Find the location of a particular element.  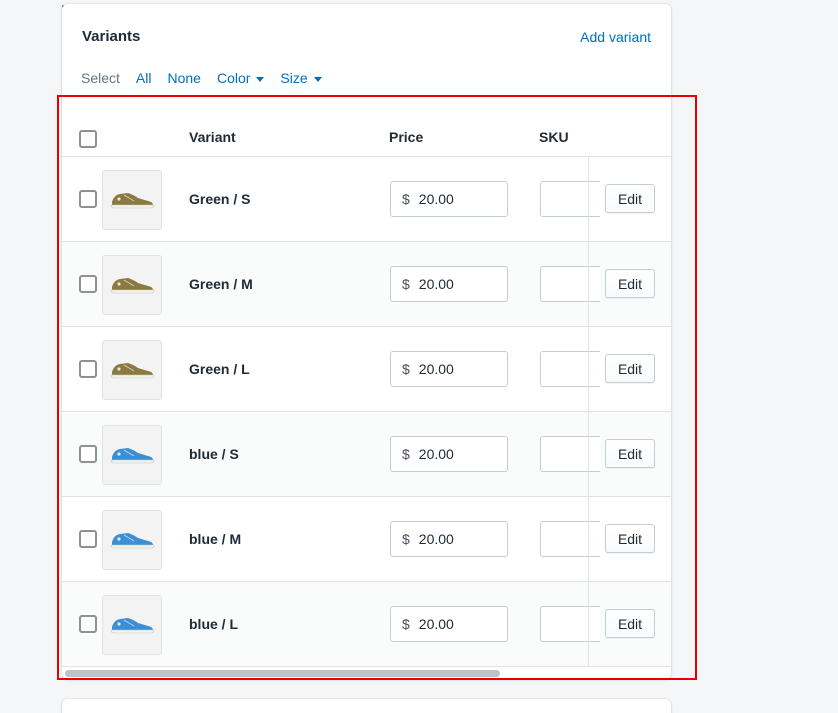

header-variant: Variant is located at coordinates (212, 137).